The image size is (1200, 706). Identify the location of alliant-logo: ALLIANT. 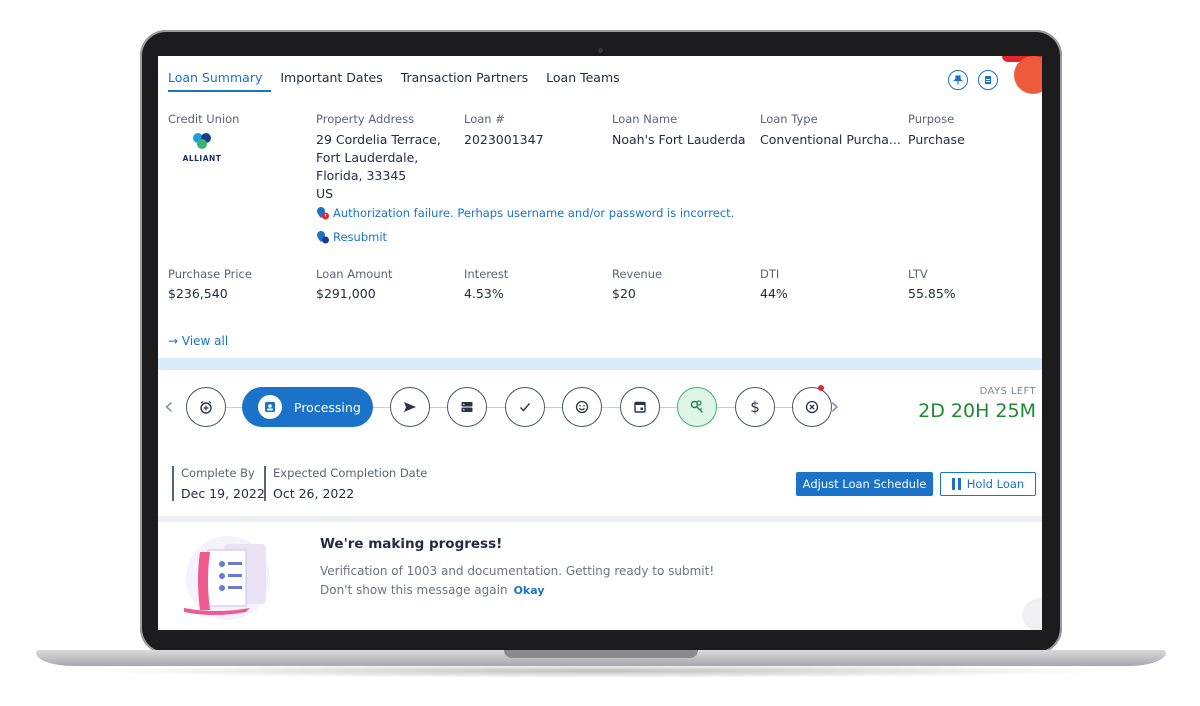
(202, 146).